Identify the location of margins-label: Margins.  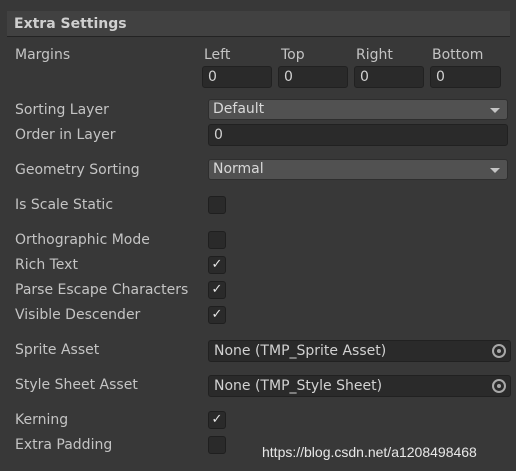
(43, 55).